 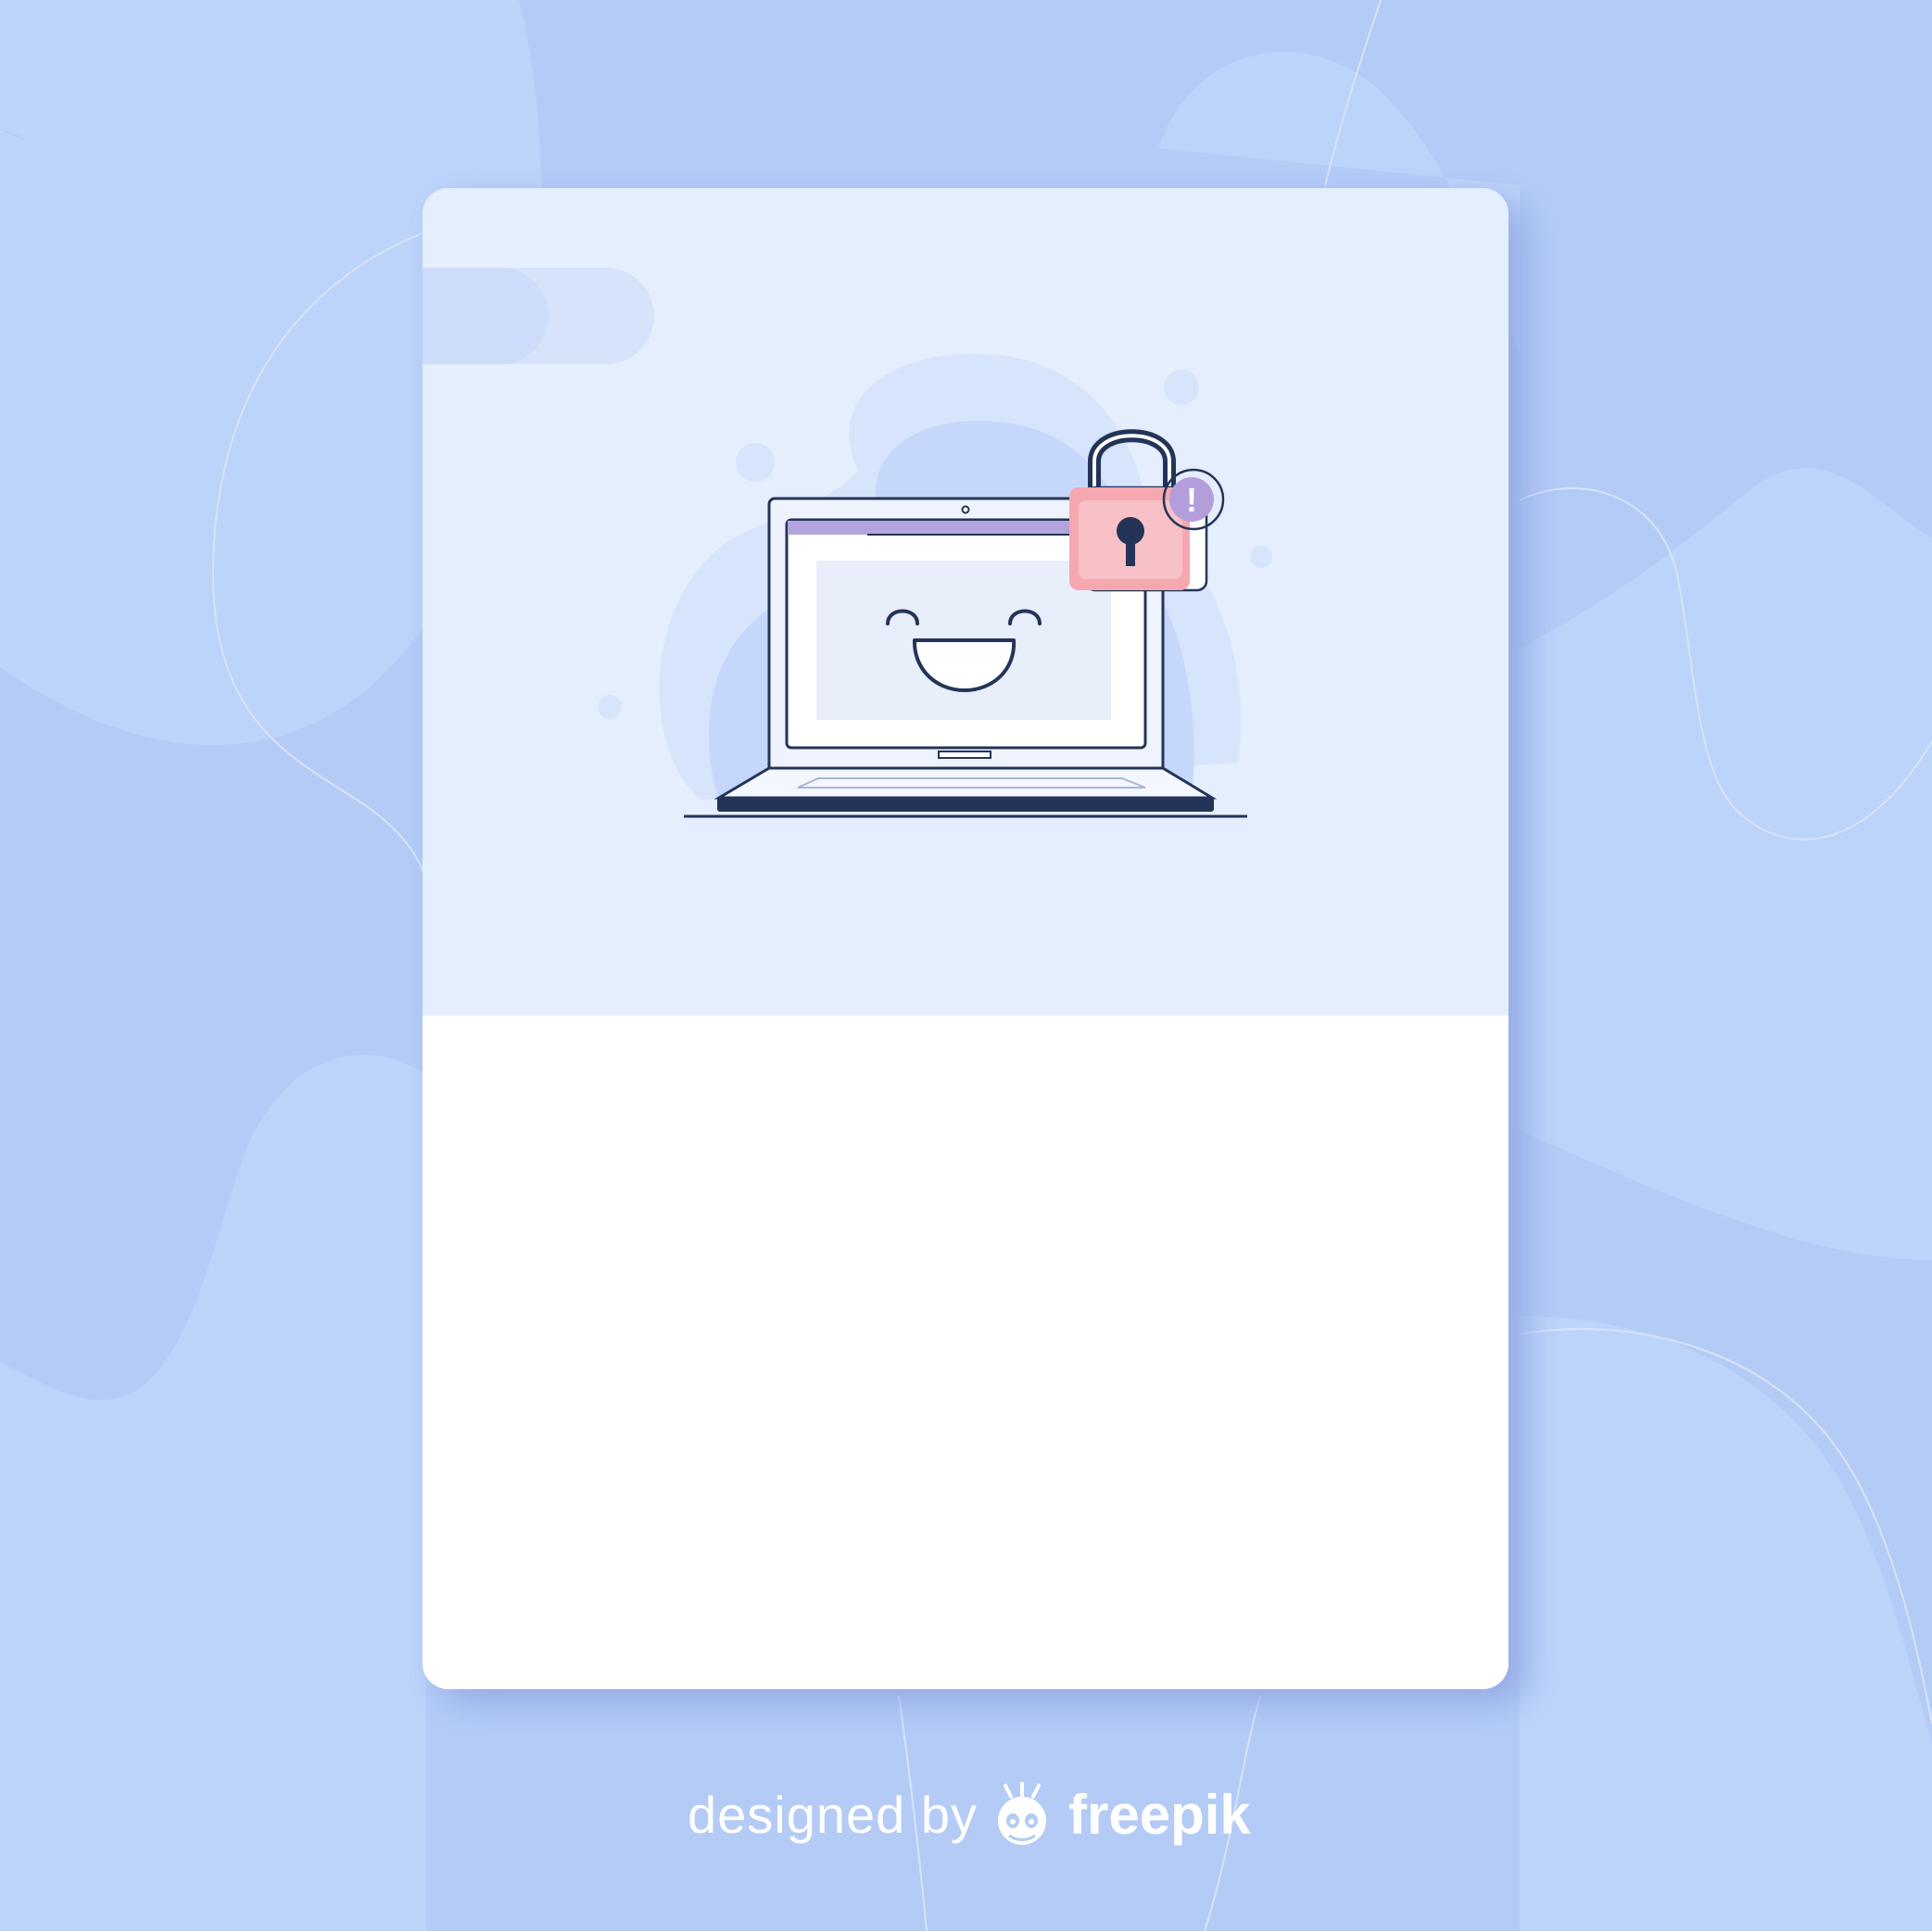 I want to click on designed-by-credit: designed by freepik, so click(x=969, y=1814).